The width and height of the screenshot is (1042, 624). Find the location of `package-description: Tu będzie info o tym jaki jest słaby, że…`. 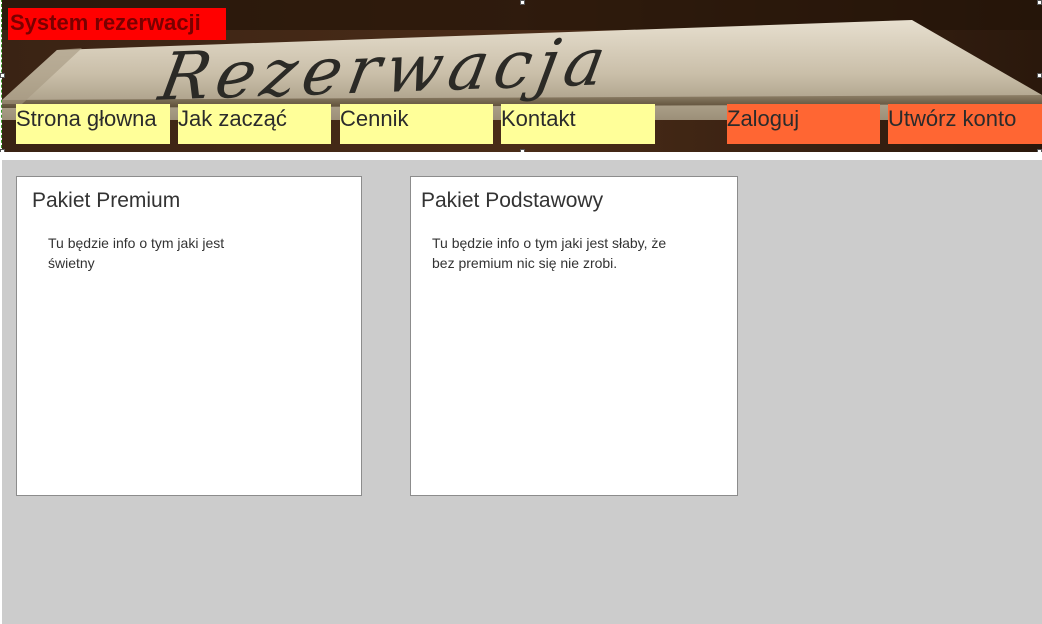

package-description: Tu będzie info o tym jaki jest słaby, że… is located at coordinates (549, 253).